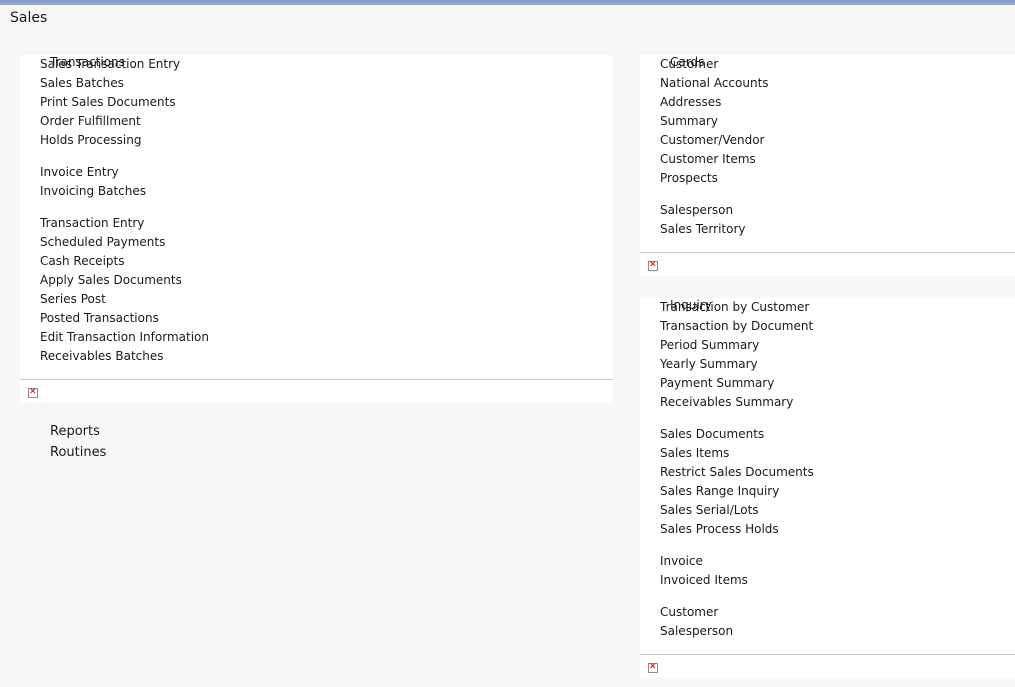 The height and width of the screenshot is (687, 1015). What do you see at coordinates (827, 264) in the screenshot?
I see `cards-panel-footer` at bounding box center [827, 264].